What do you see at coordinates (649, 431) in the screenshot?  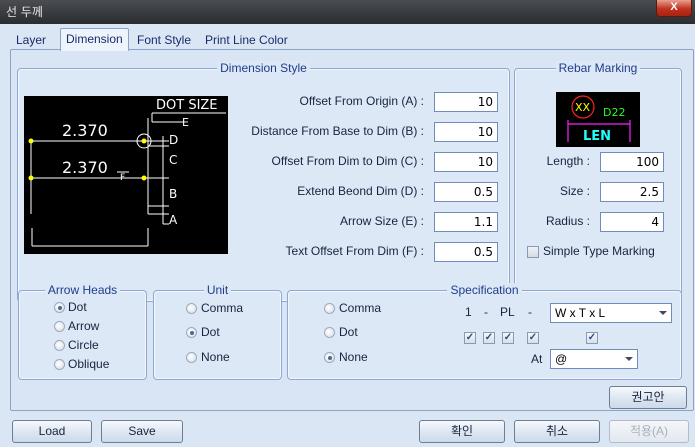 I see `apply-button: 적용(A)` at bounding box center [649, 431].